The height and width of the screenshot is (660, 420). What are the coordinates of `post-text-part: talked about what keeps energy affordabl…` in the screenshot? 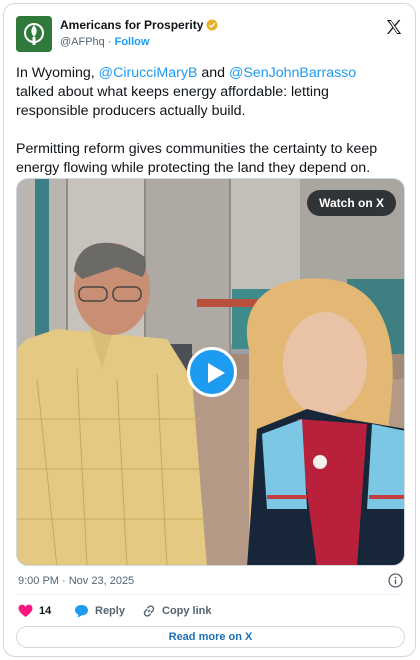 It's located at (197, 130).